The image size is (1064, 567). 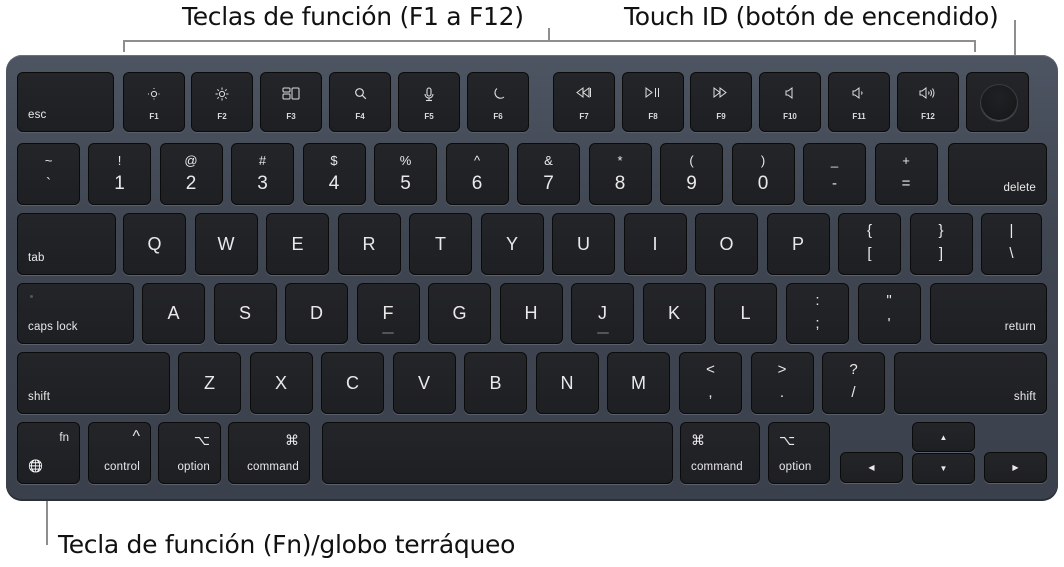 I want to click on key-command-right: ⌘ command, so click(x=720, y=453).